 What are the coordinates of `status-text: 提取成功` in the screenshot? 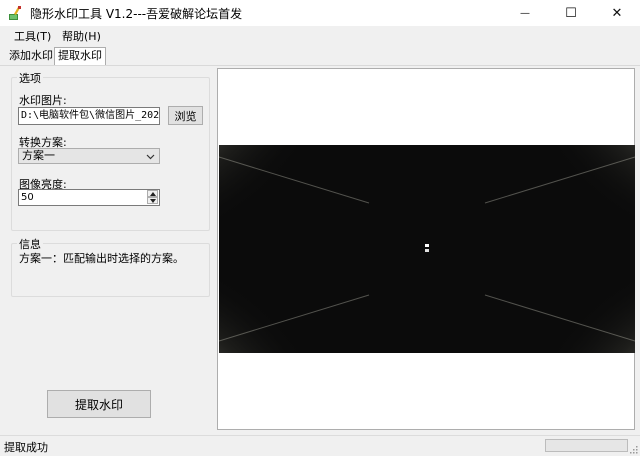 It's located at (26, 447).